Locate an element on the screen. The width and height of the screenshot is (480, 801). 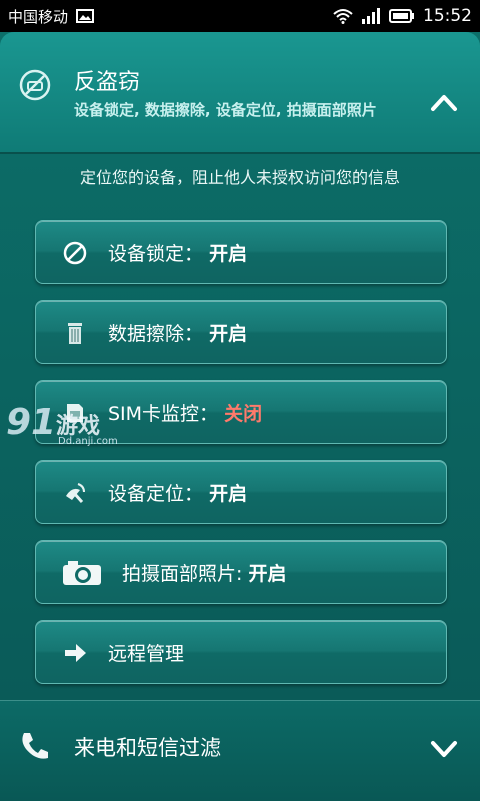
satellite-icon is located at coordinates (75, 493).